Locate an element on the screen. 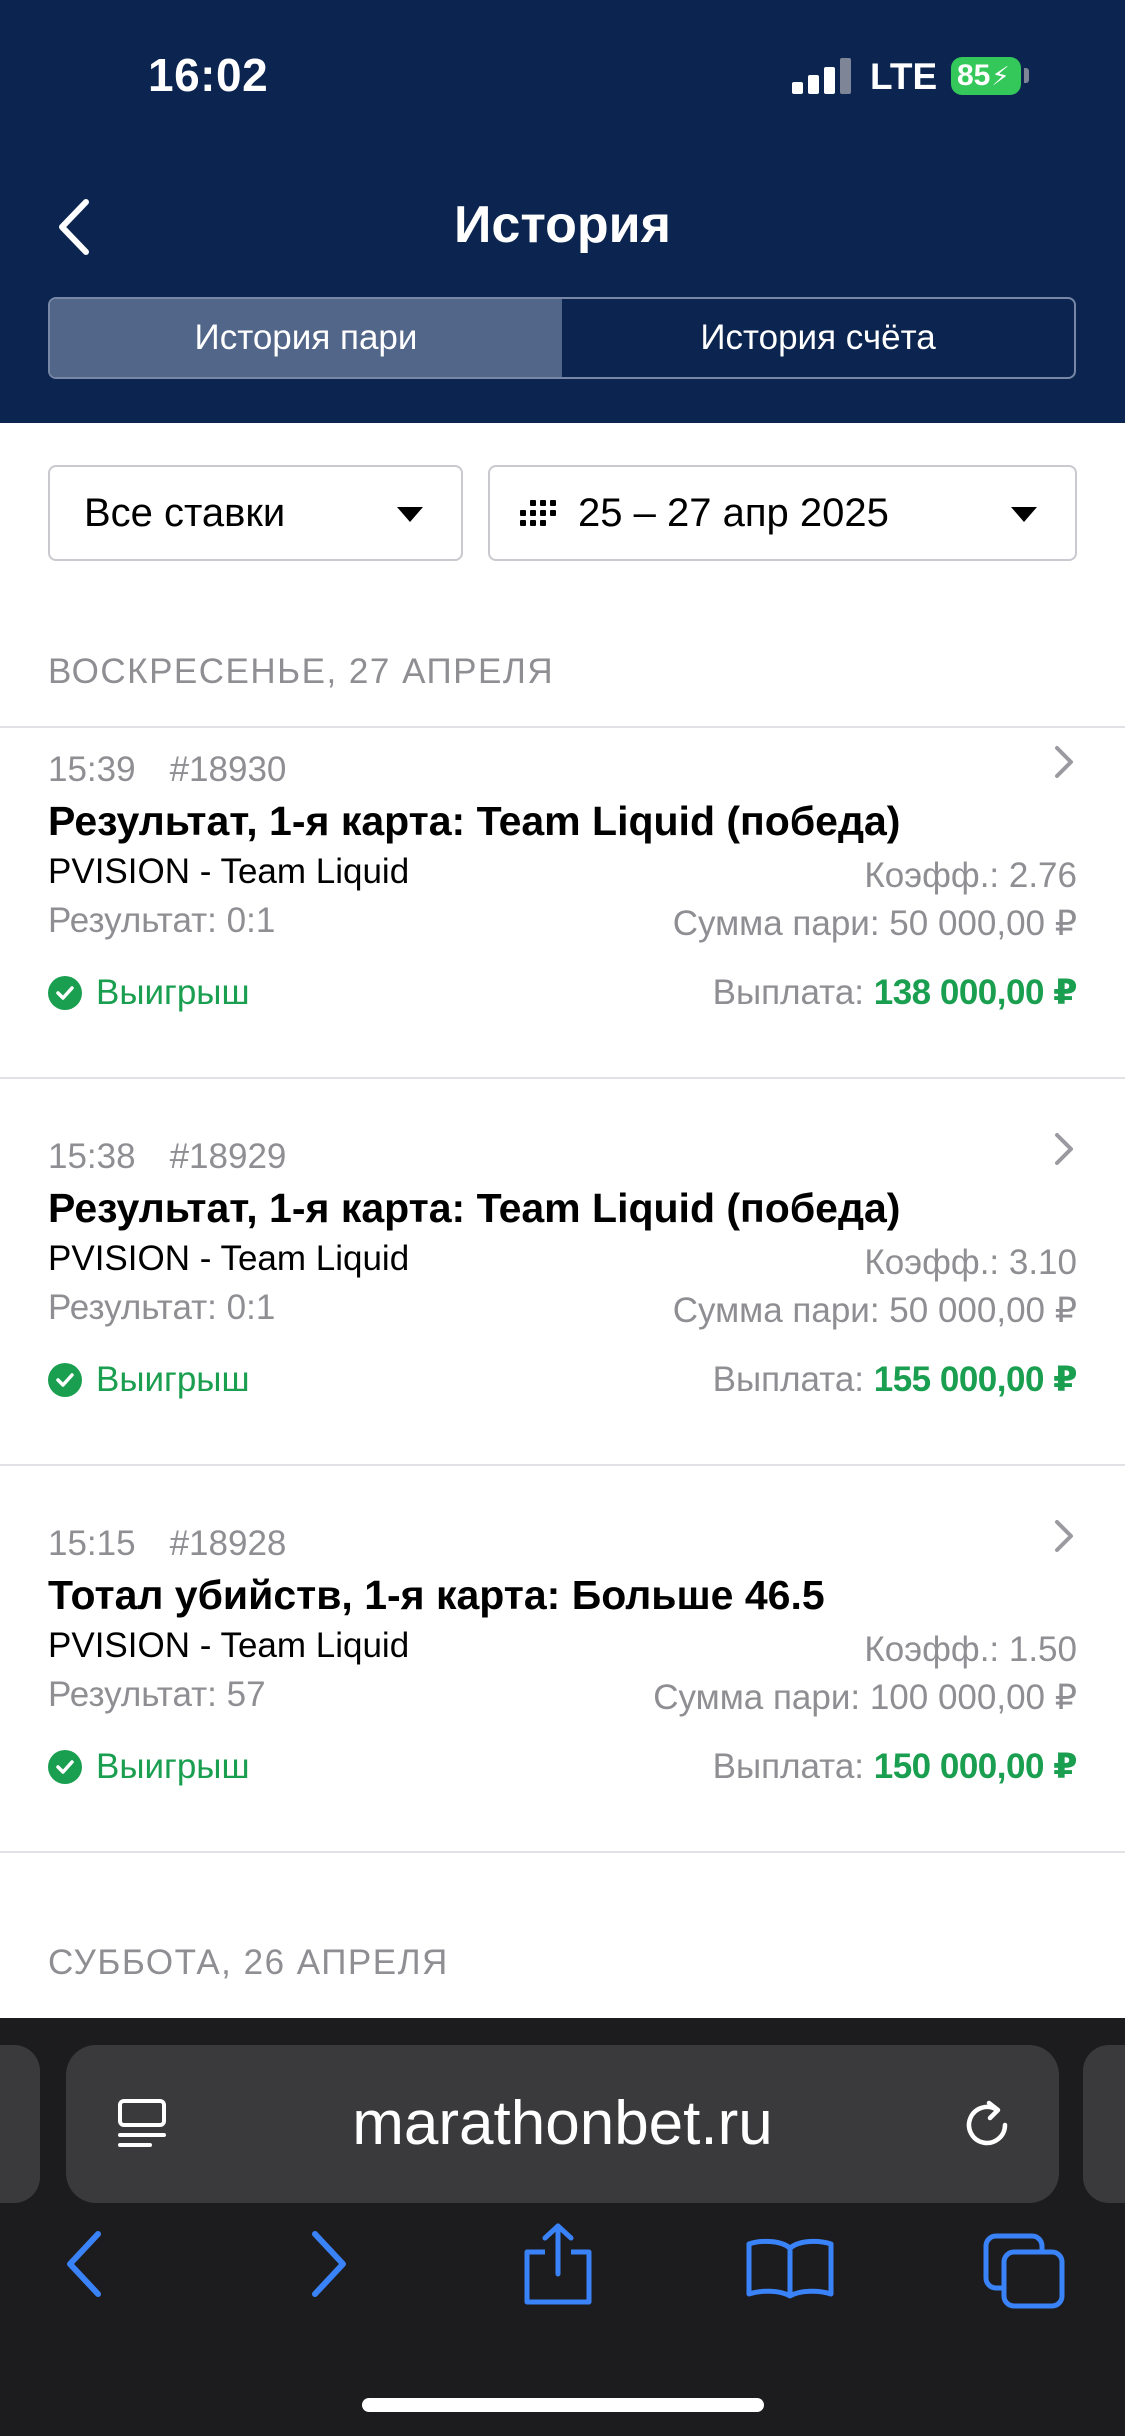 This screenshot has width=1125, height=2436. payout-amount: 155 000,00 ₽ is located at coordinates (975, 1379).